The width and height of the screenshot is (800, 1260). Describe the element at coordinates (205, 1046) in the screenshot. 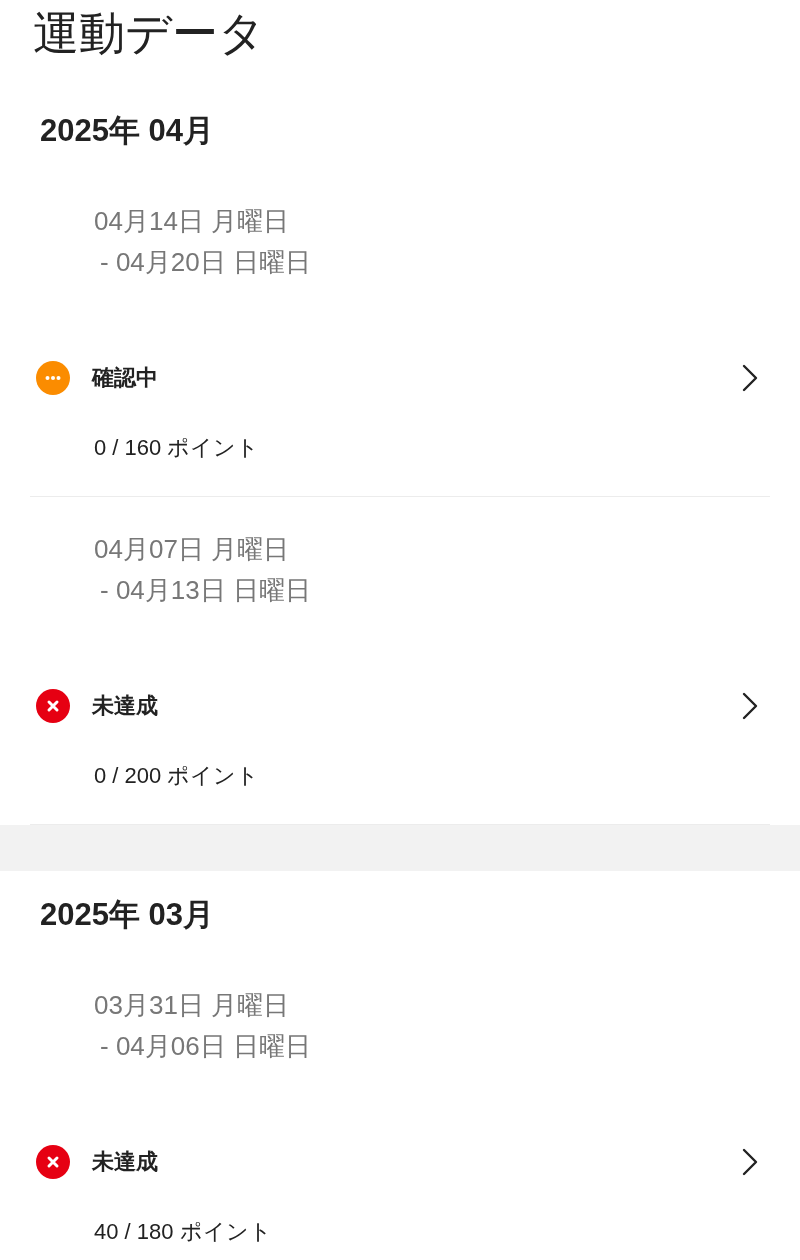

I see `week-end-date: - 04月06日 日曜日` at that location.